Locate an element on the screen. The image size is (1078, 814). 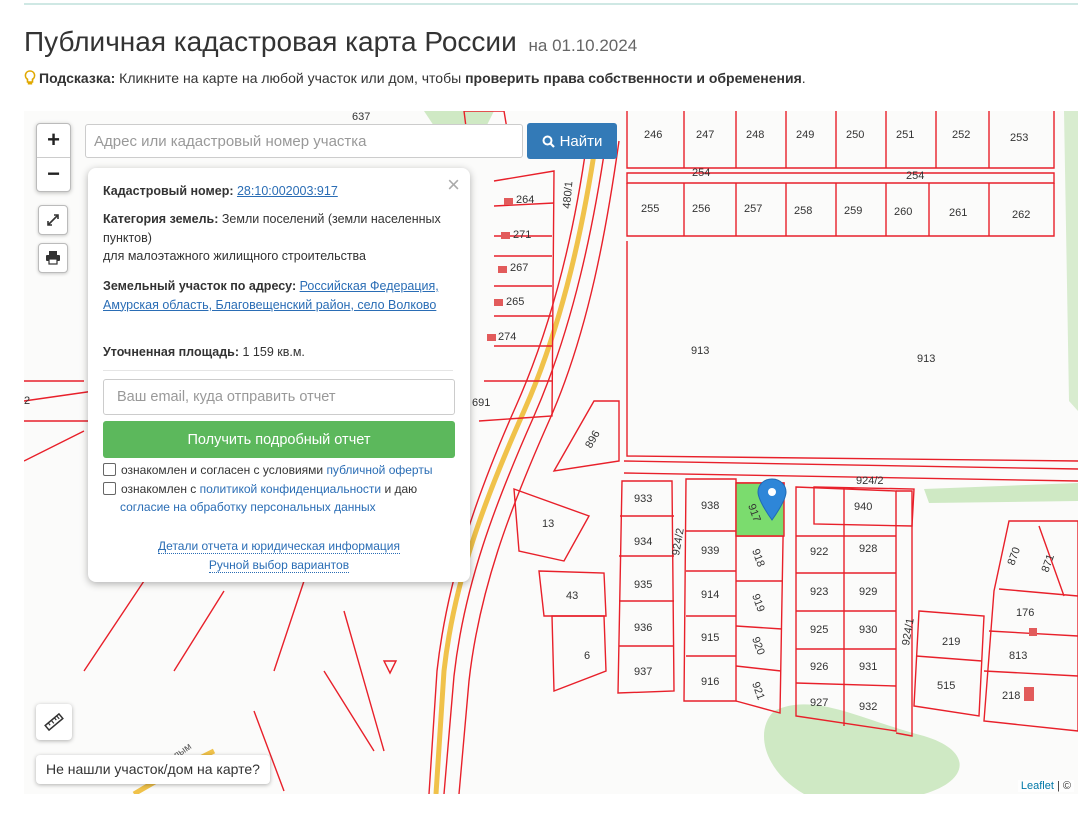
parcel-813: 813 is located at coordinates (1018, 656).